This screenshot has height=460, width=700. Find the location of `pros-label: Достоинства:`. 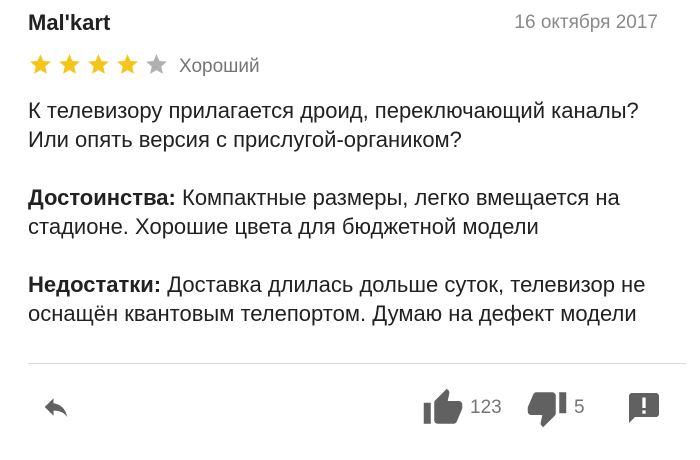

pros-label: Достоинства: is located at coordinates (102, 197).